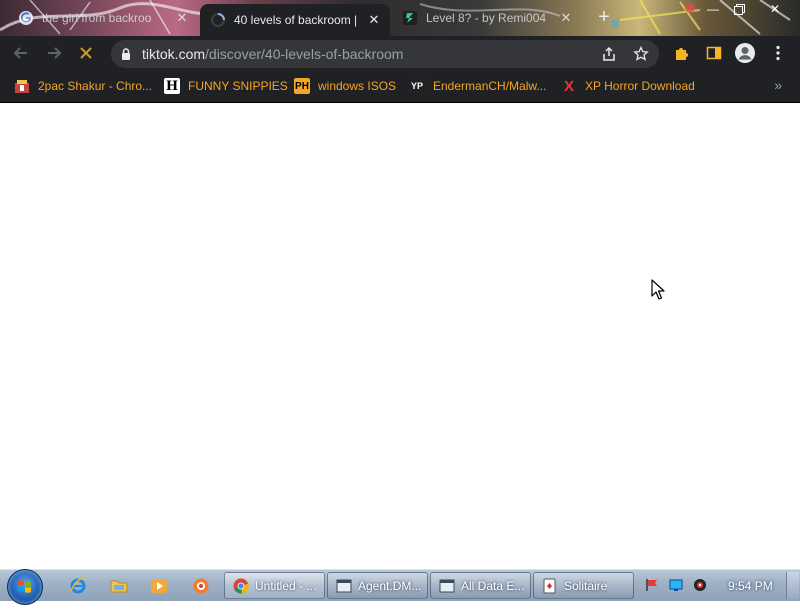 Image resolution: width=800 pixels, height=609 pixels. What do you see at coordinates (640, 86) in the screenshot?
I see `bookmark-label: XP Horror Download` at bounding box center [640, 86].